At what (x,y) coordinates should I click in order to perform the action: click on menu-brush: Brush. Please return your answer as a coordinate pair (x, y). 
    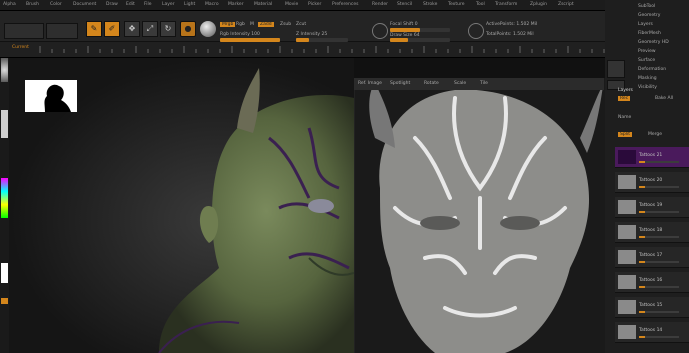
    Looking at the image, I should click on (32, 4).